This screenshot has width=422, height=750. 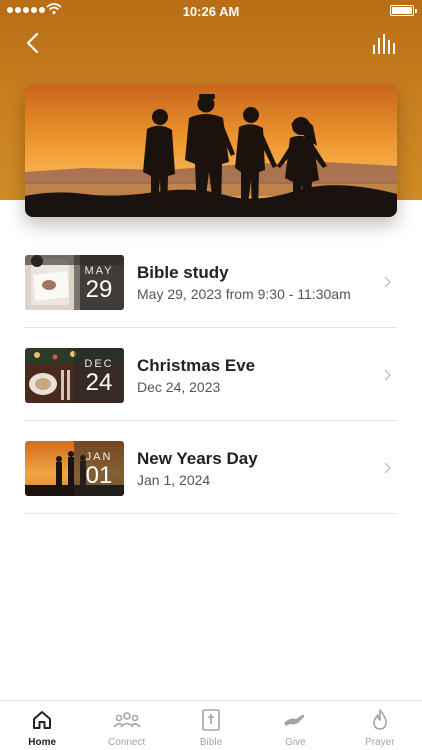 What do you see at coordinates (34, 43) in the screenshot?
I see `back-chevron-icon` at bounding box center [34, 43].